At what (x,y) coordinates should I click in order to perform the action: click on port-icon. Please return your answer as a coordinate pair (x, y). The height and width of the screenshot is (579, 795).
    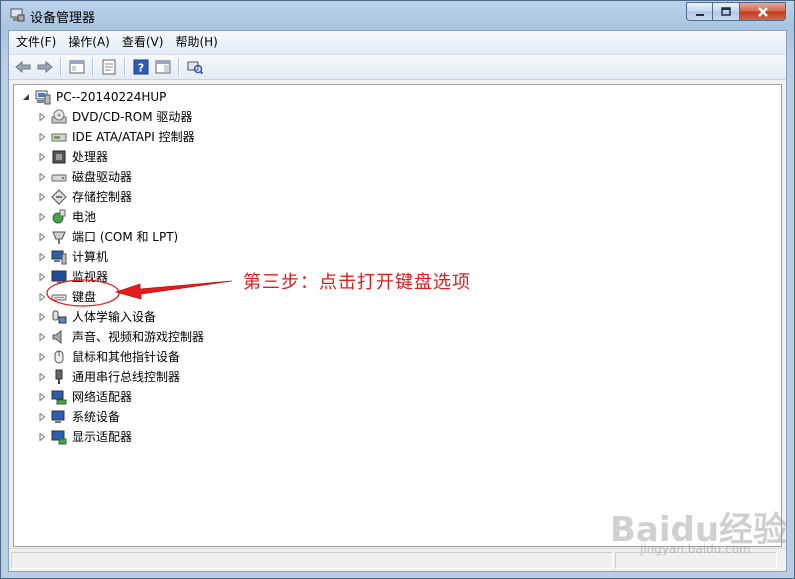
    Looking at the image, I should click on (59, 237).